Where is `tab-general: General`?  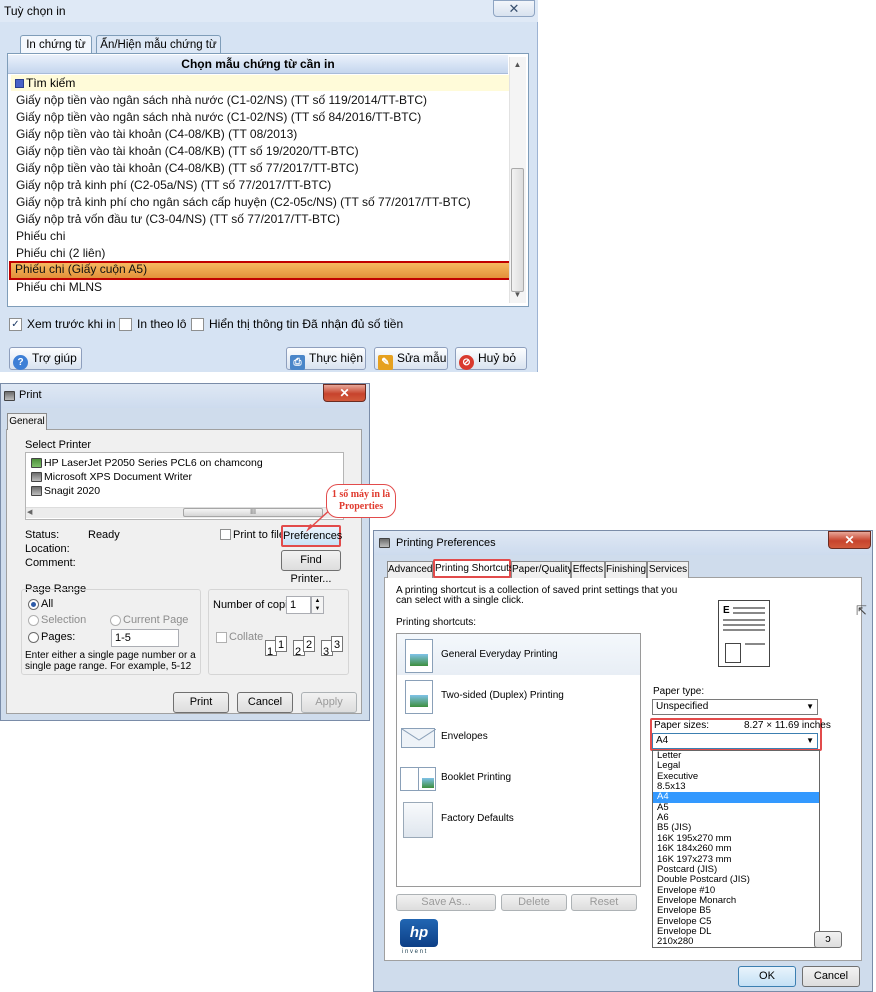 tab-general: General is located at coordinates (27, 421).